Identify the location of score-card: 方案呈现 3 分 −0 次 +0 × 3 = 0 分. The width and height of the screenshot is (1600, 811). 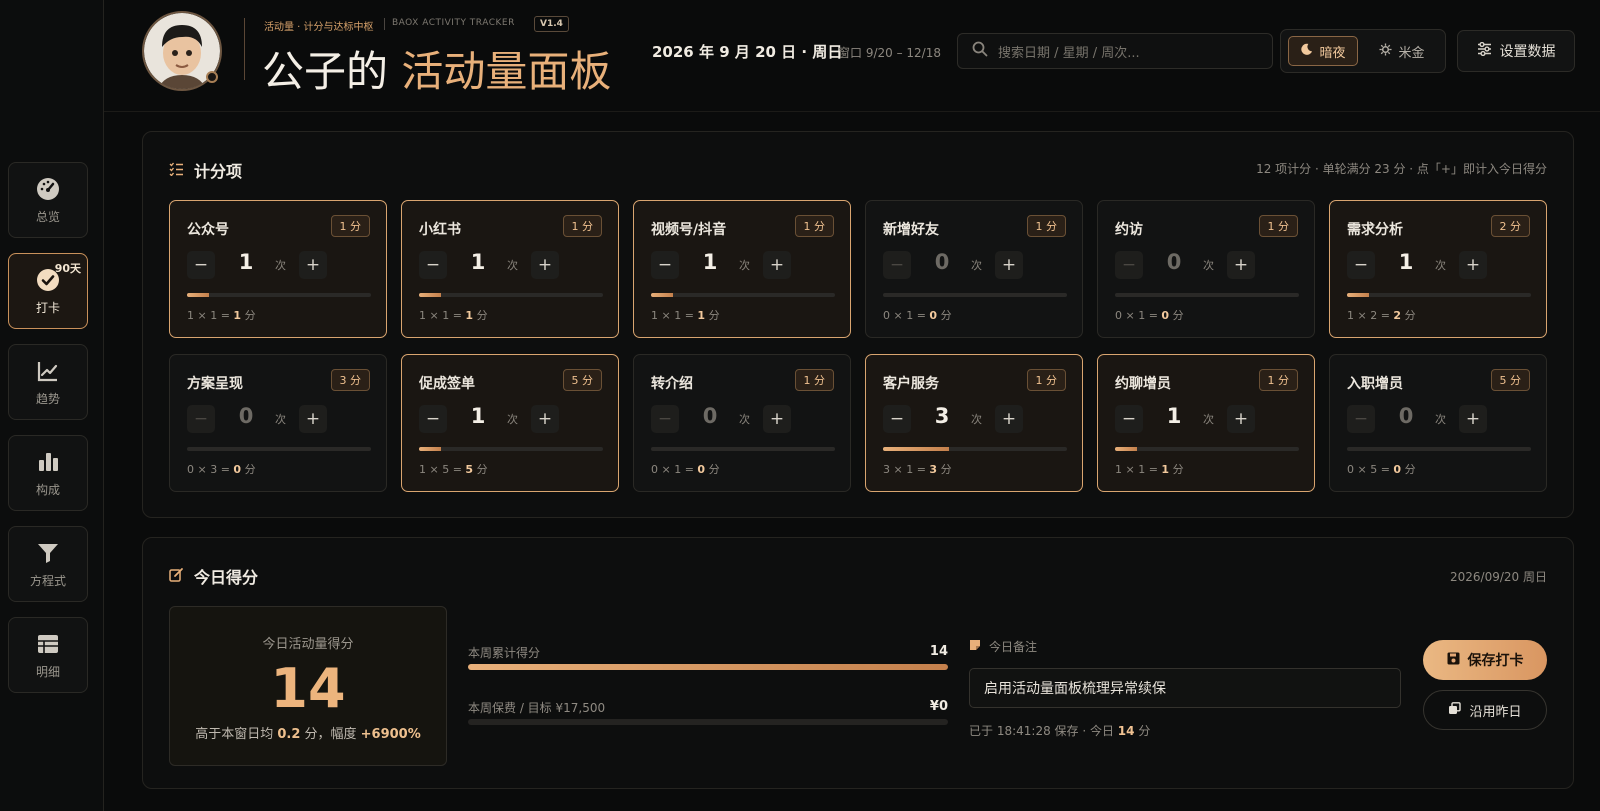
(278, 423).